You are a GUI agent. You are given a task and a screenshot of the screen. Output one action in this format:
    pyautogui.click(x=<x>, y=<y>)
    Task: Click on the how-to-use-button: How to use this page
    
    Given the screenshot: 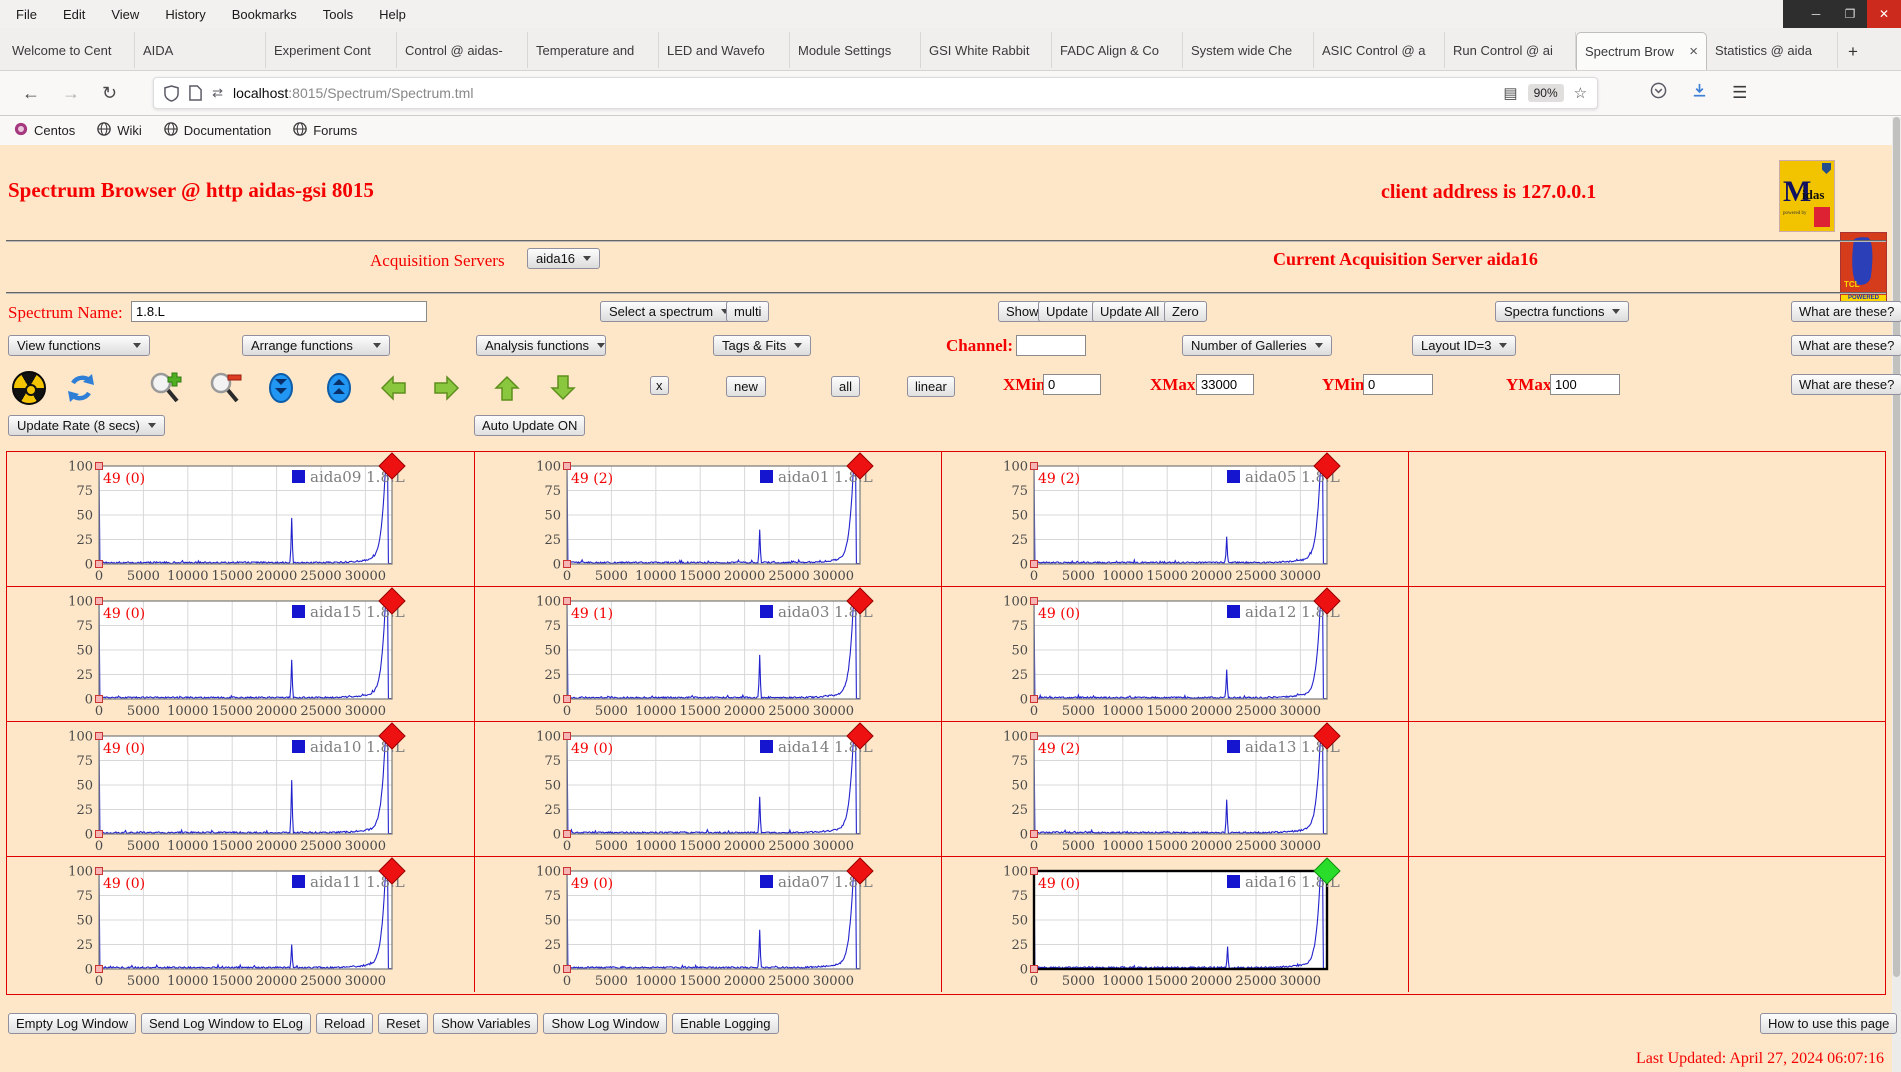 What is the action you would take?
    pyautogui.click(x=1829, y=1023)
    